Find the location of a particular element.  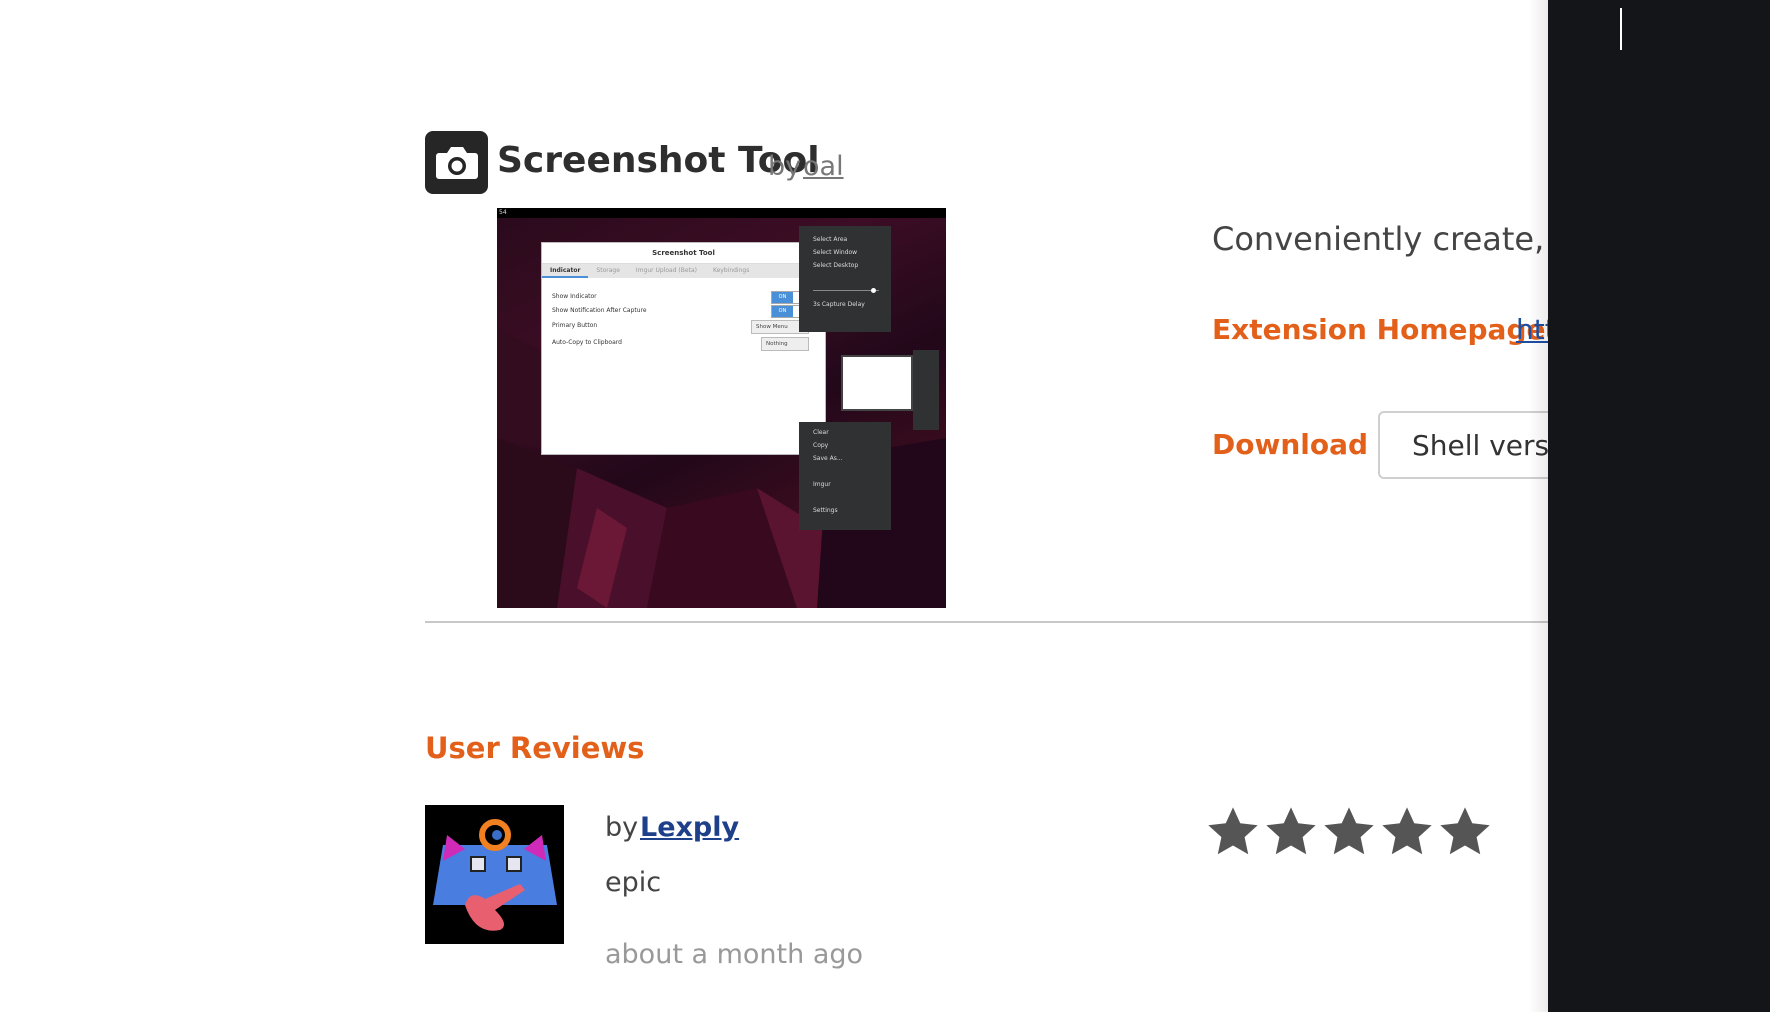

preview-menu-item: Select Desktop is located at coordinates (836, 265).